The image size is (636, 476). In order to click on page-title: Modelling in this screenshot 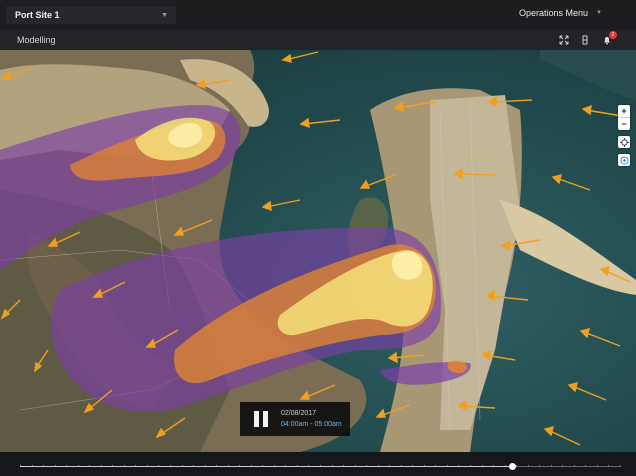, I will do `click(36, 40)`.